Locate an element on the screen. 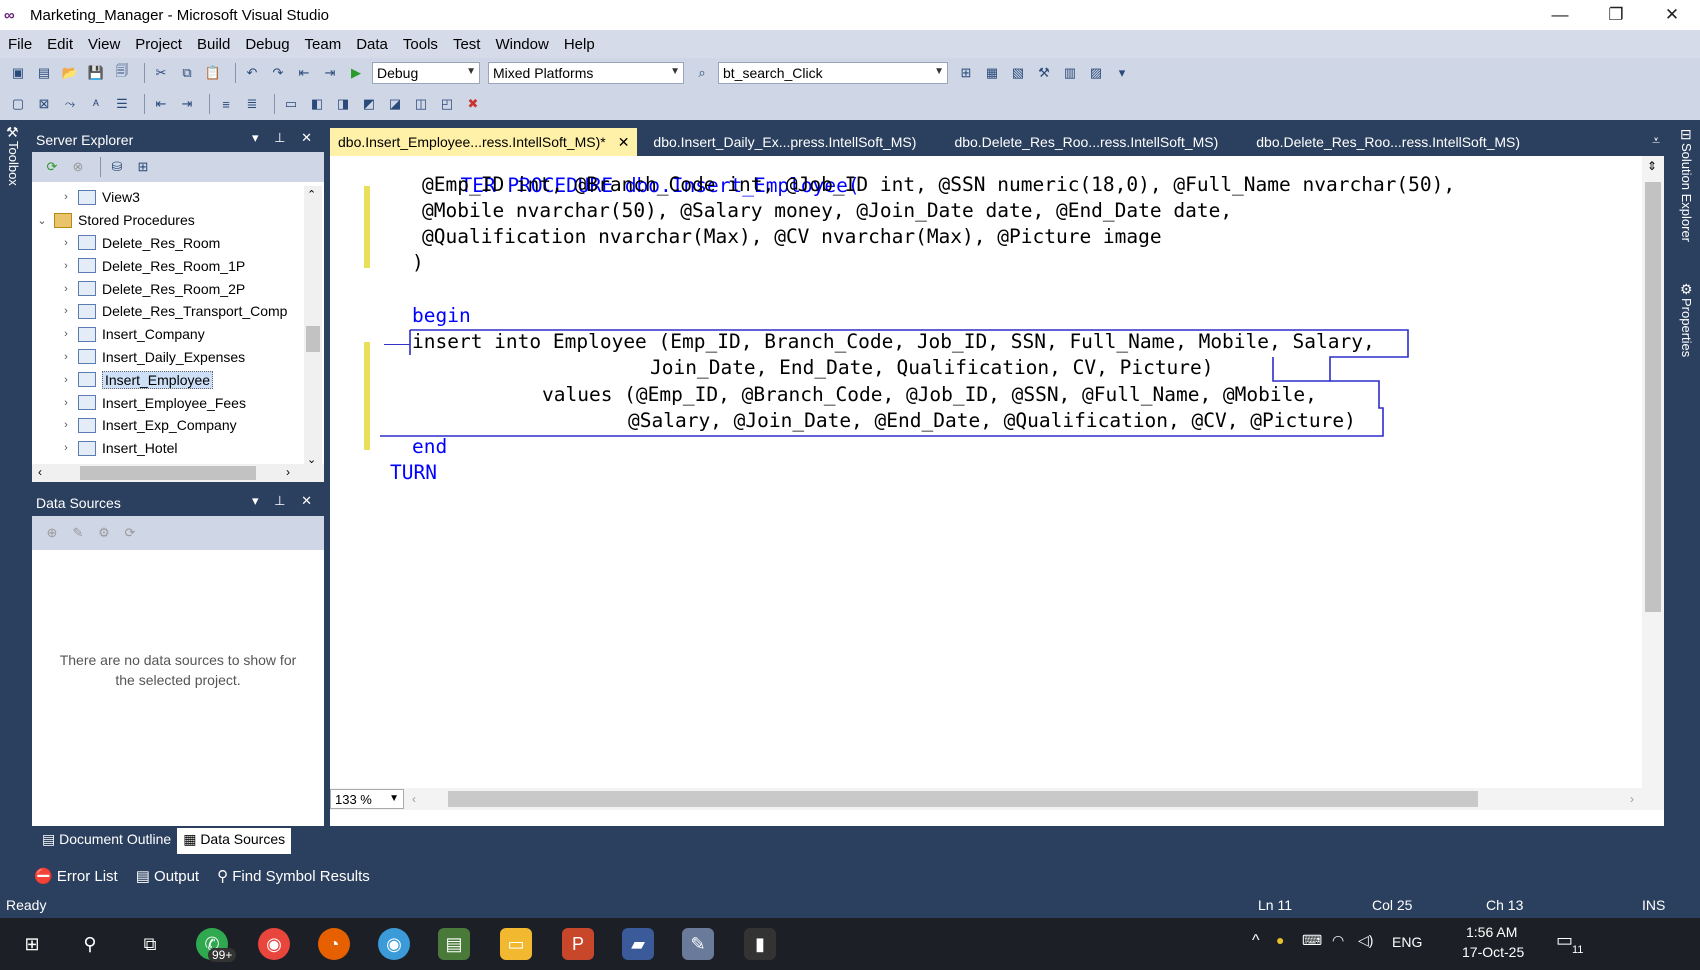 The image size is (1700, 970). chrome-icon: ◉ is located at coordinates (274, 944).